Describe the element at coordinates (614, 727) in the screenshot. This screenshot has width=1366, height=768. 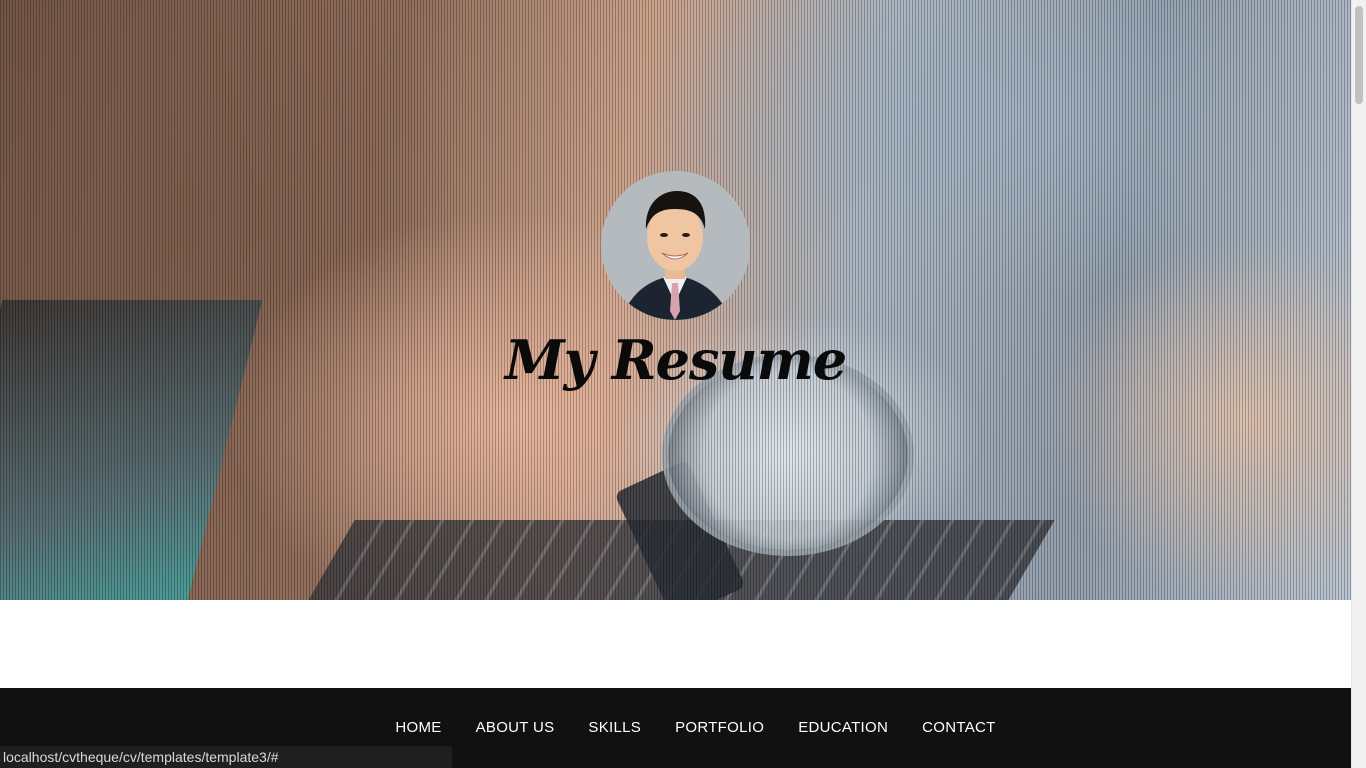
I see `nav-item-skills: SKILLS` at that location.